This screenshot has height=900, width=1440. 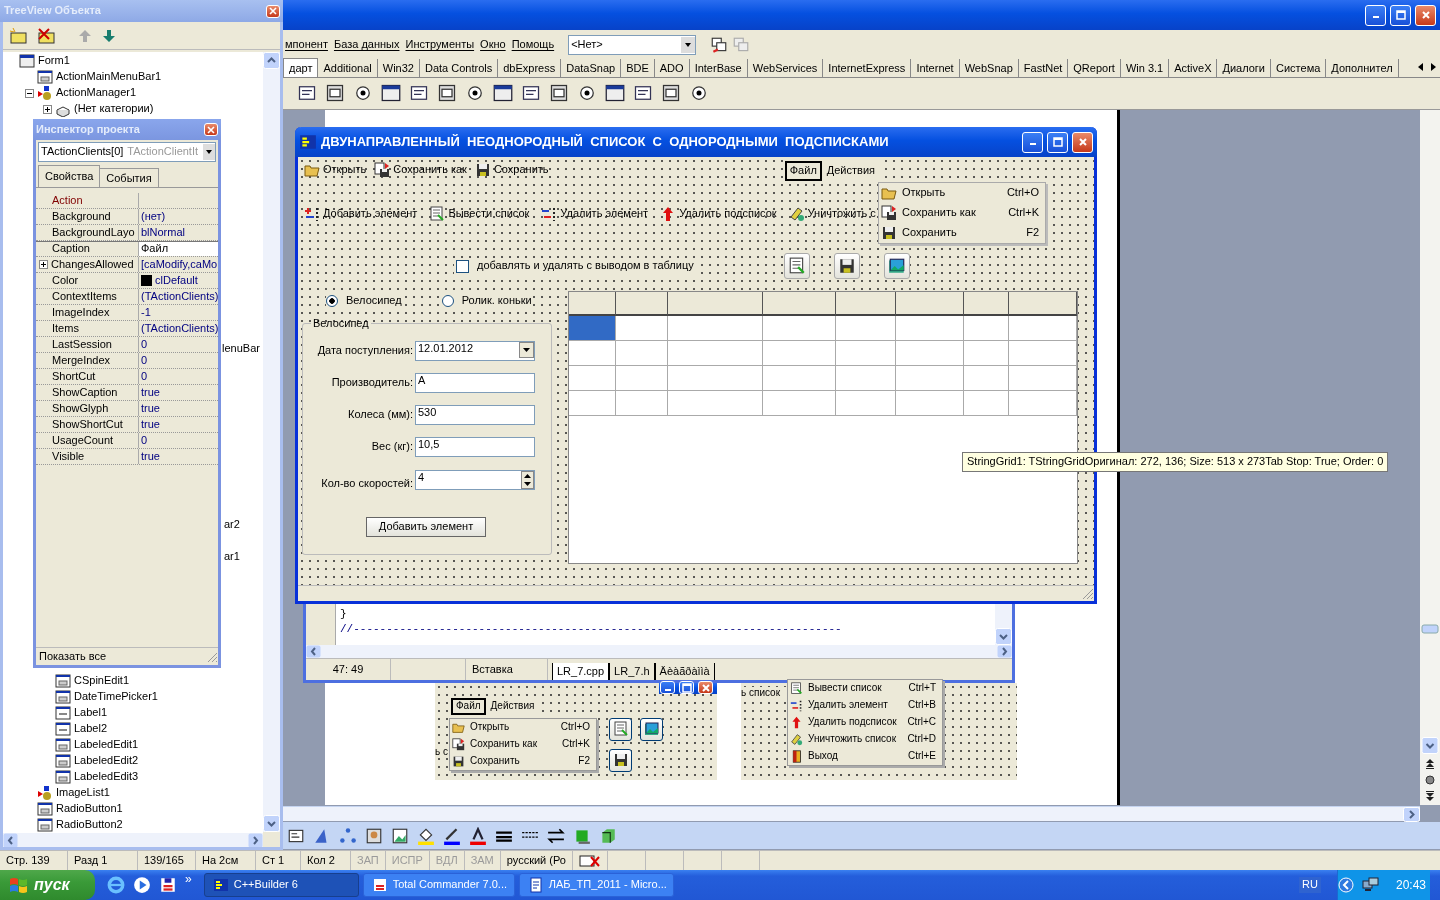 What do you see at coordinates (832, 214) in the screenshot?
I see `toolbar-button: Уничтожить с` at bounding box center [832, 214].